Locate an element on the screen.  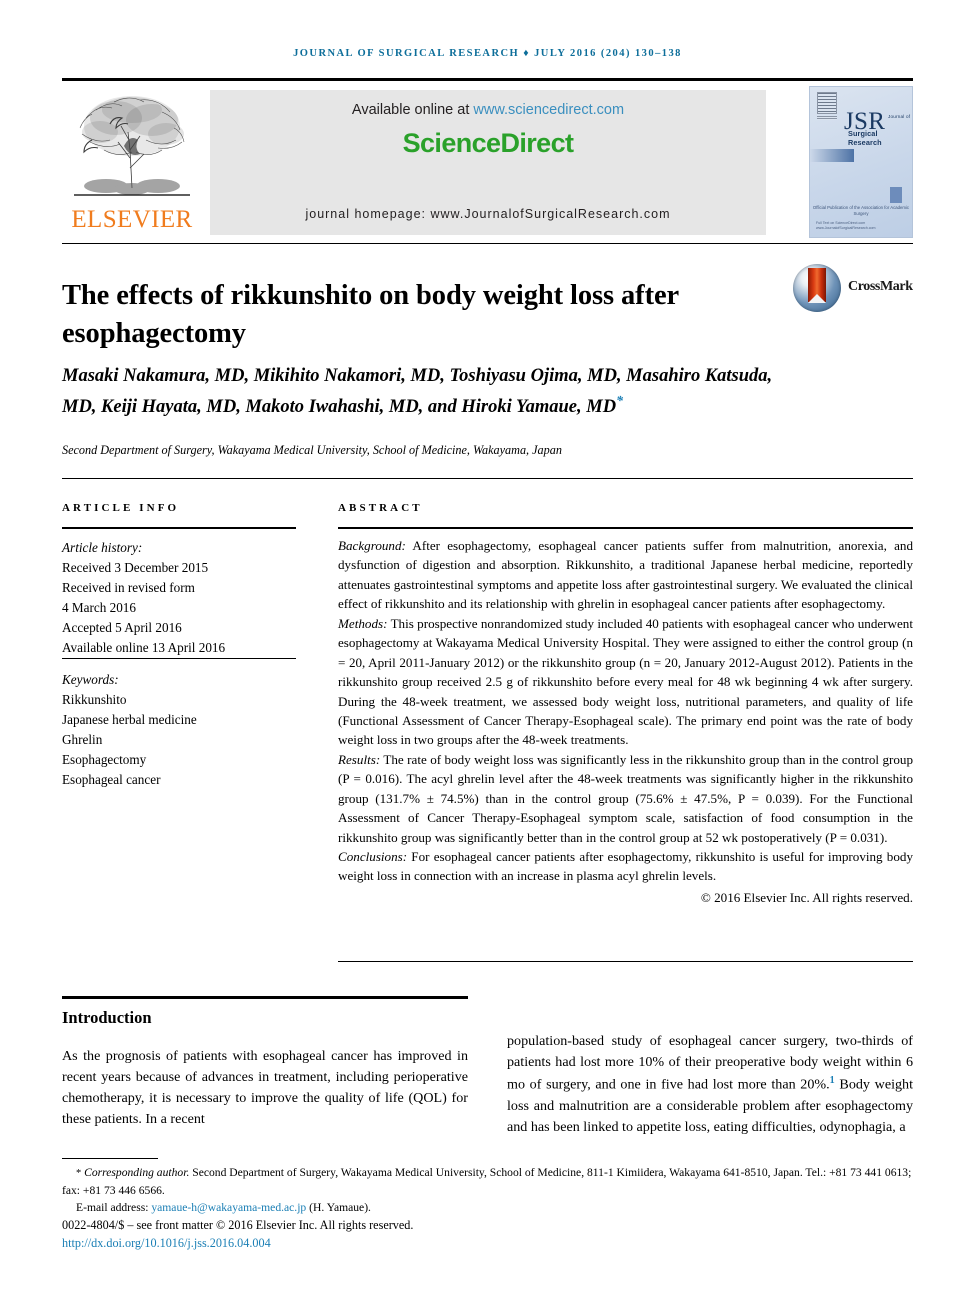
keyword-item: Esophageal cancer is located at coordinates (111, 780).